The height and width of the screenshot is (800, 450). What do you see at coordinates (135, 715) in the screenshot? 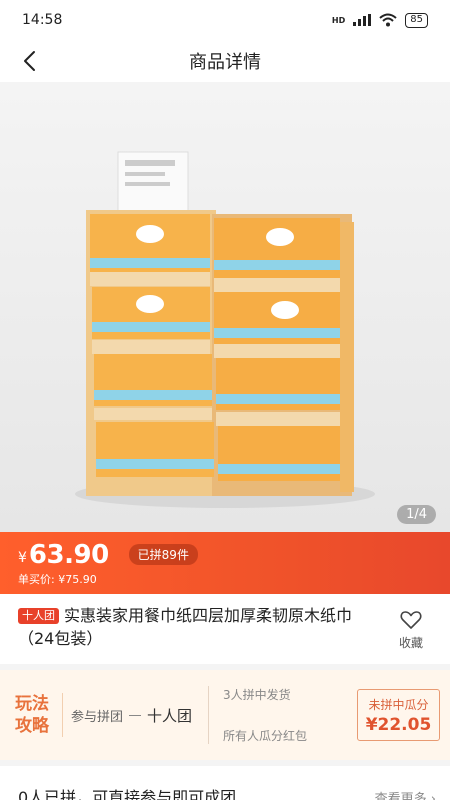
I see `dash-divider` at bounding box center [135, 715].